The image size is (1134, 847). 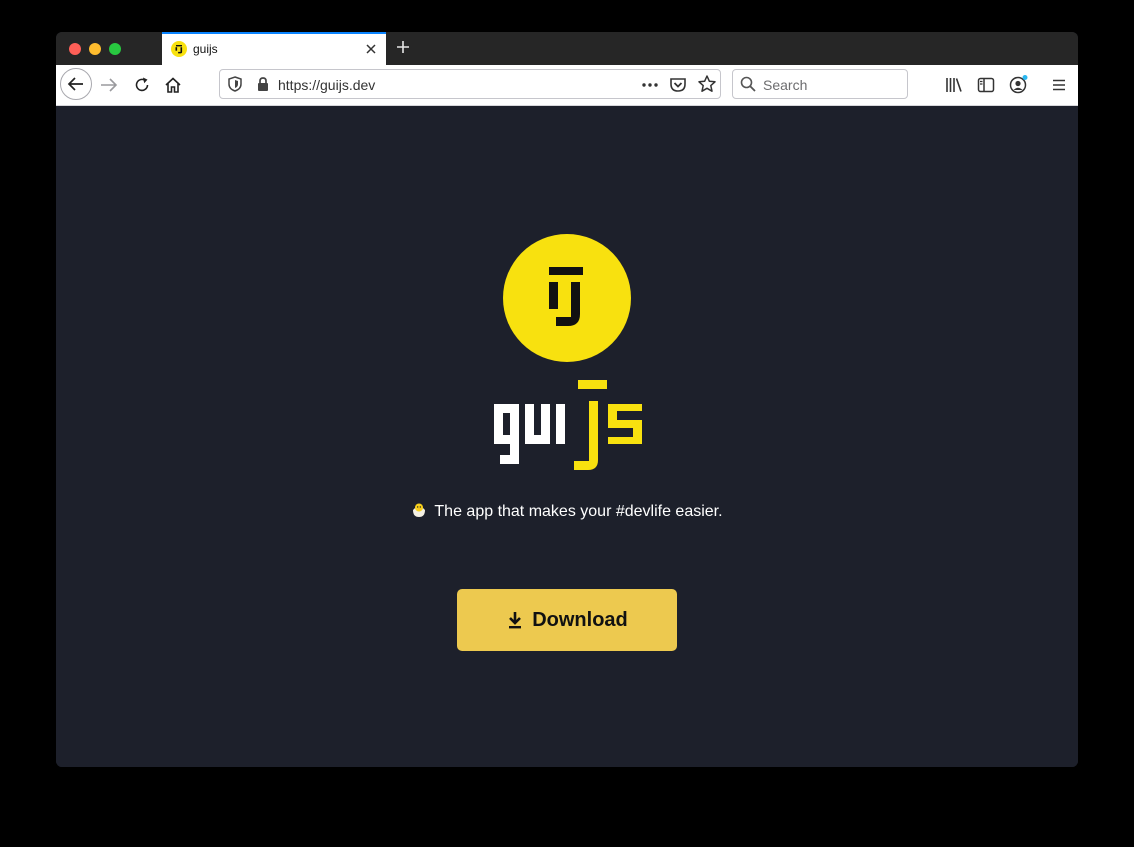 I want to click on home-icon, so click(x=173, y=85).